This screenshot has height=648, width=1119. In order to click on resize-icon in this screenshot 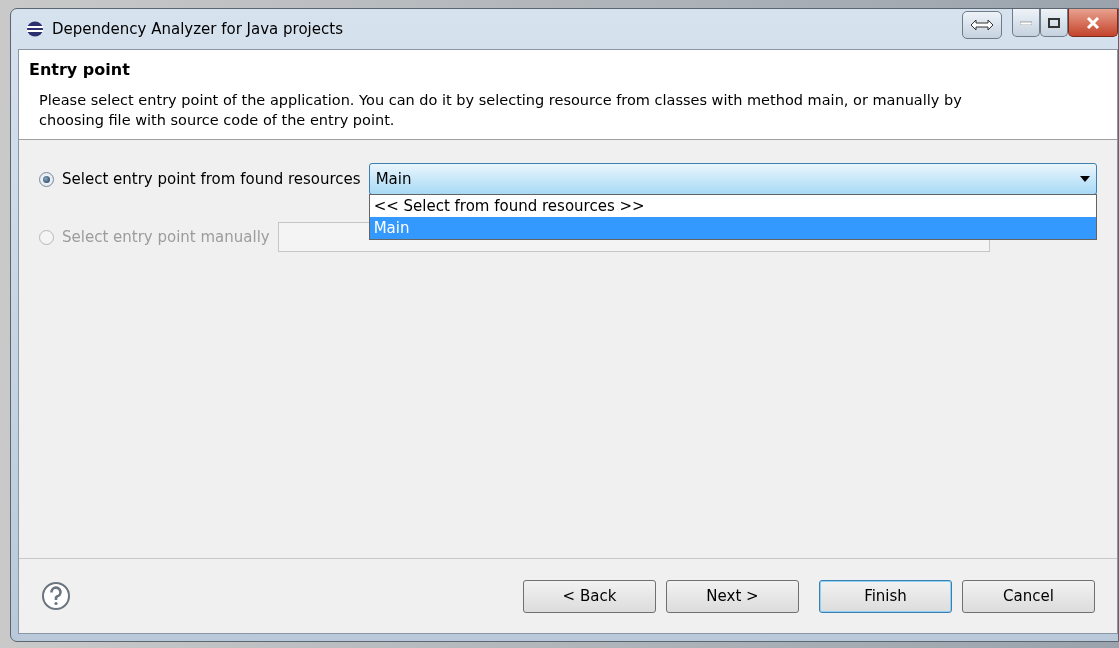, I will do `click(982, 25)`.